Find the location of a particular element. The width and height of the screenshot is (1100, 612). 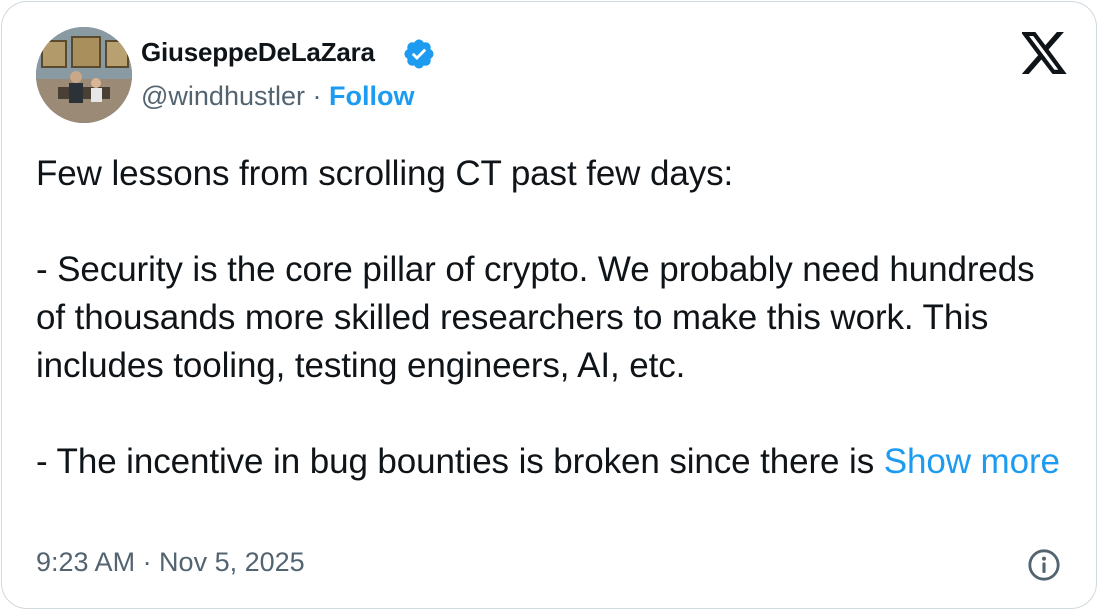

author-handle: @windhustler is located at coordinates (223, 96).